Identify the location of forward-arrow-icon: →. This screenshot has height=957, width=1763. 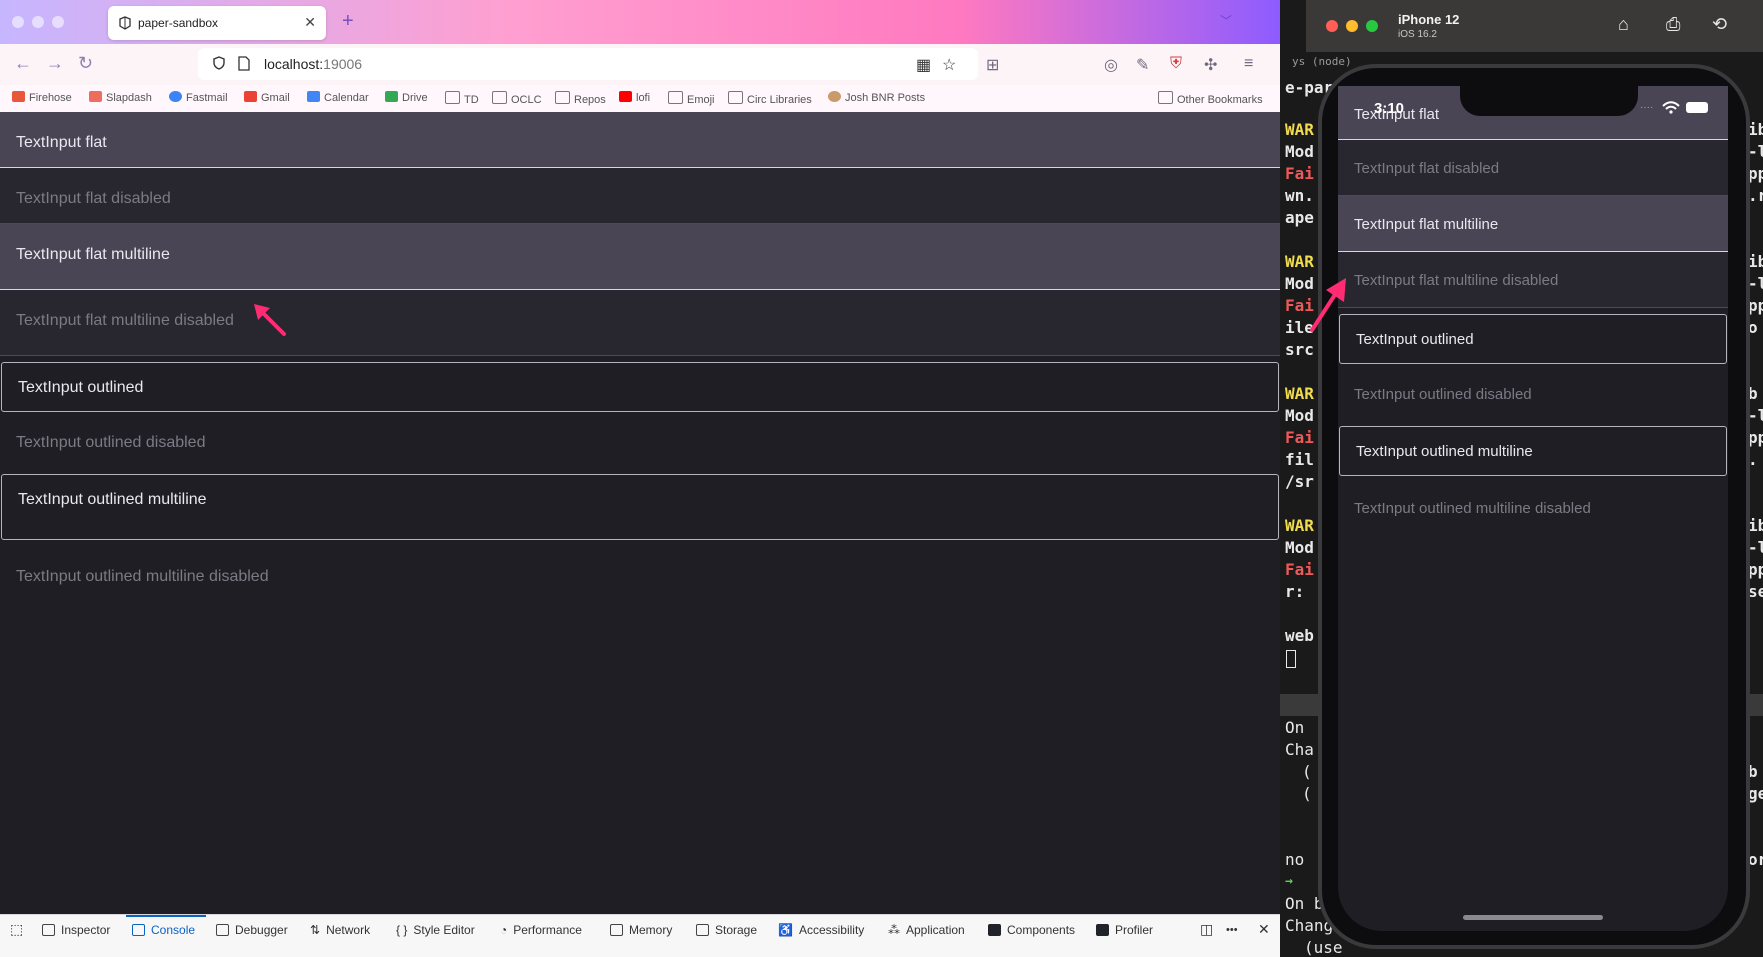
(55, 63).